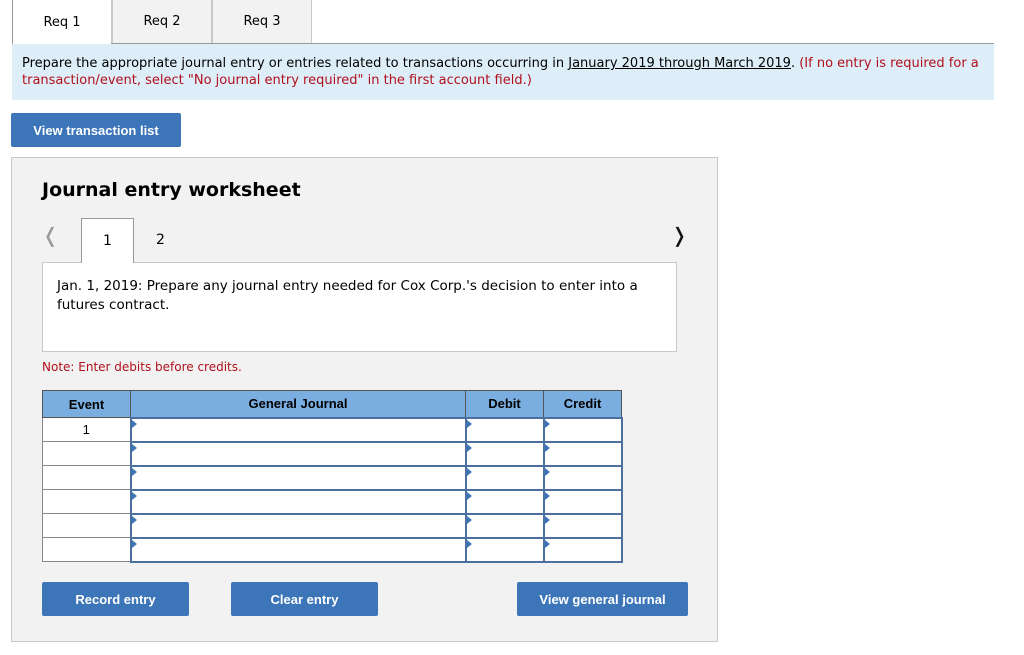 Image resolution: width=1024 pixels, height=655 pixels. What do you see at coordinates (504, 404) in the screenshot?
I see `header-debit: Debit` at bounding box center [504, 404].